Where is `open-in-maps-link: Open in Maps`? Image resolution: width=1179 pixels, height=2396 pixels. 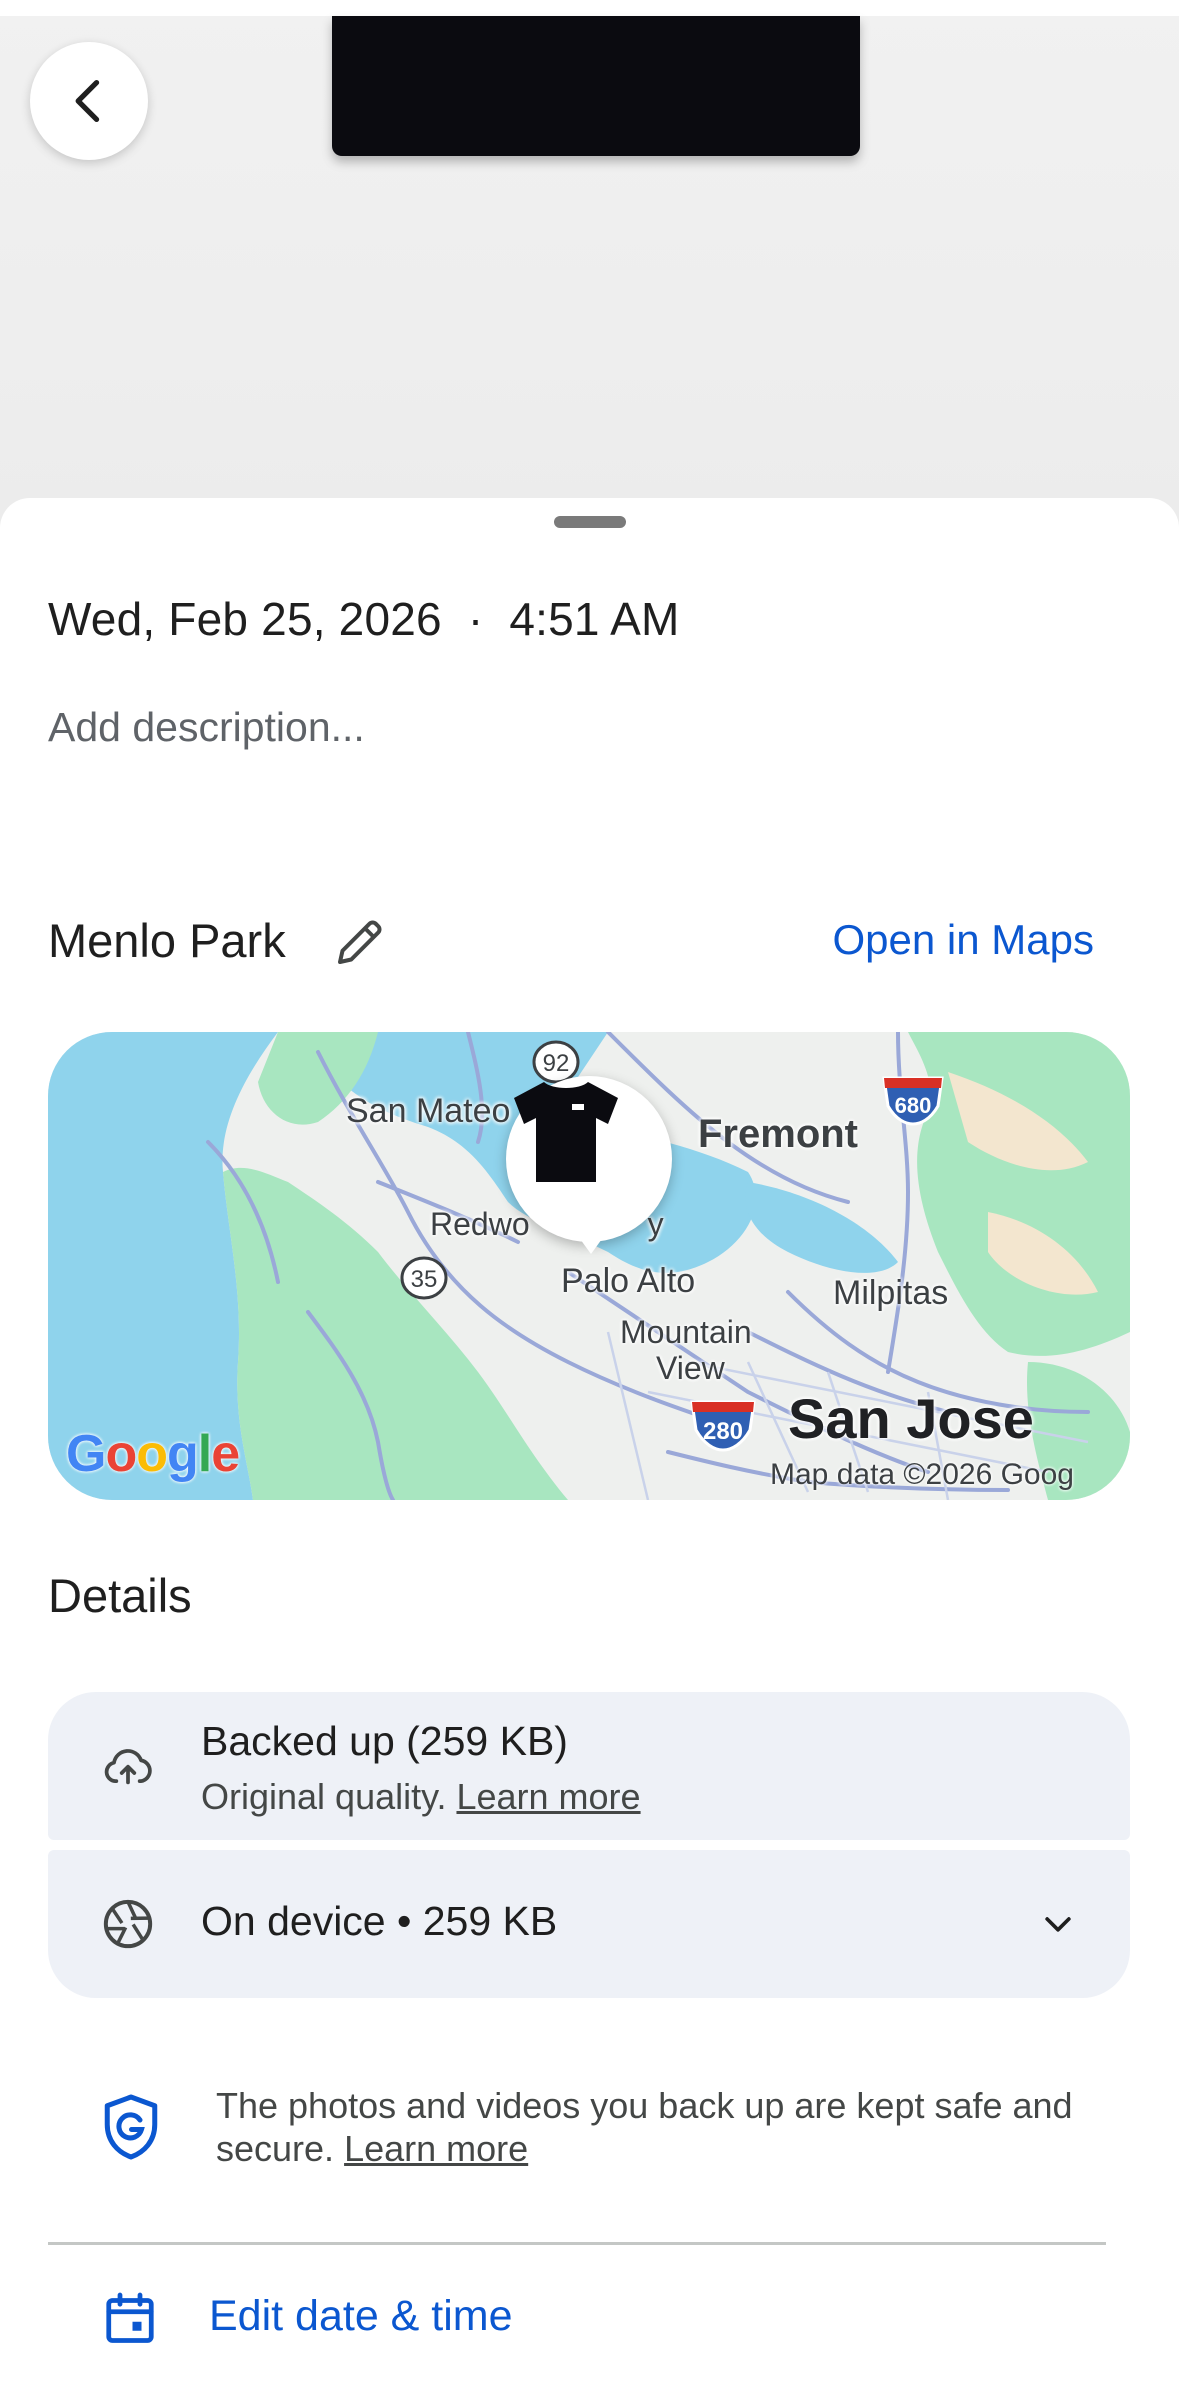
open-in-maps-link: Open in Maps is located at coordinates (963, 940).